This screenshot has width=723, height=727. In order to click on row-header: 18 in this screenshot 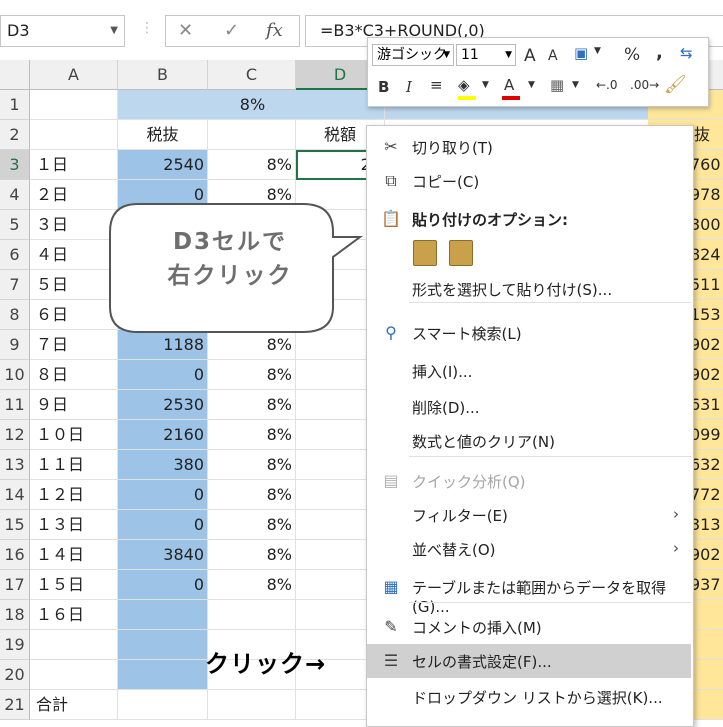, I will do `click(15, 615)`.